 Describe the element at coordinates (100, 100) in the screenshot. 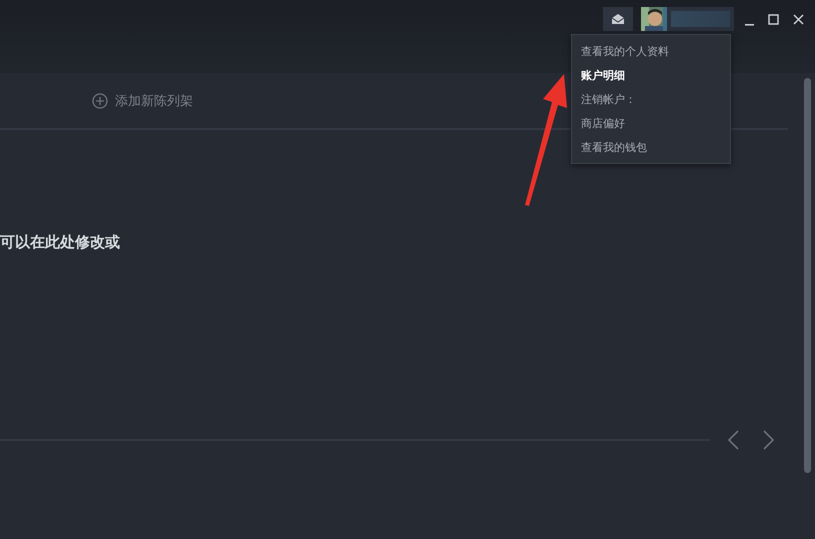

I see `plus-circle-icon` at that location.